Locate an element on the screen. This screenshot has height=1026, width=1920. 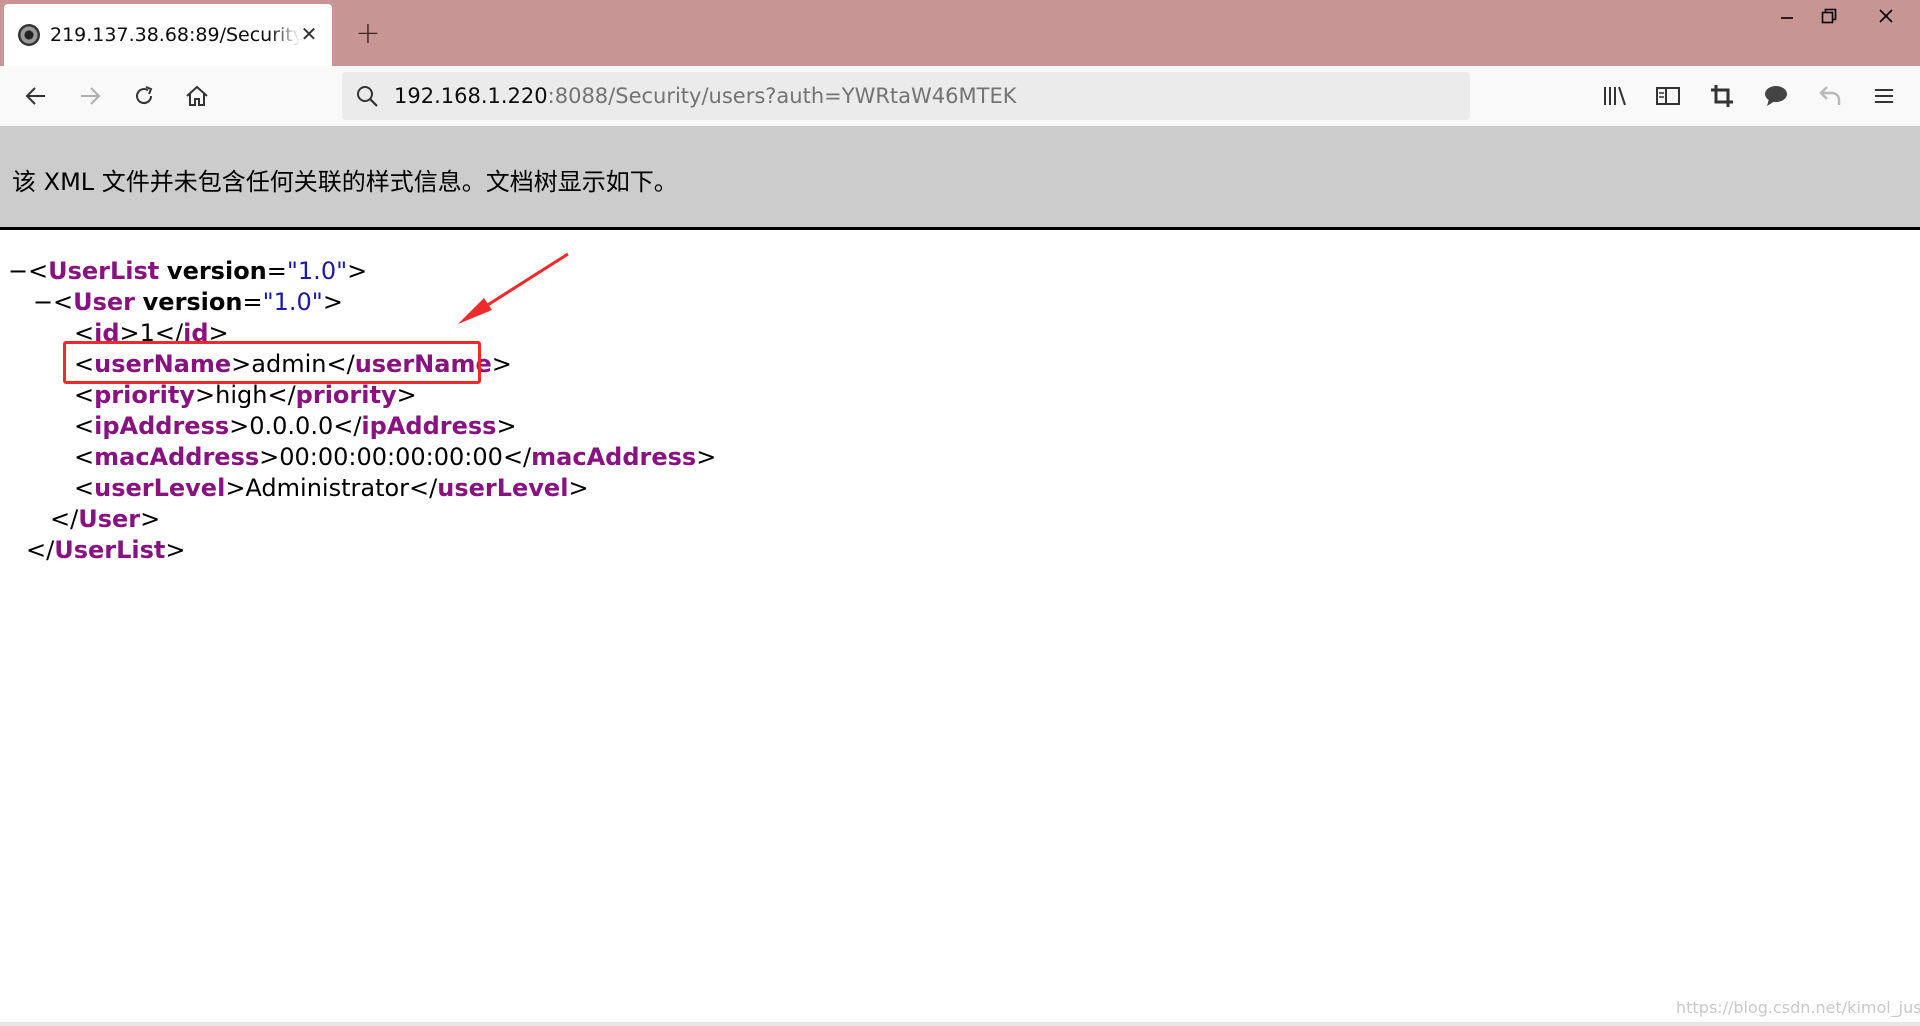
xml-line-user-close: </User> is located at coordinates (105, 519).